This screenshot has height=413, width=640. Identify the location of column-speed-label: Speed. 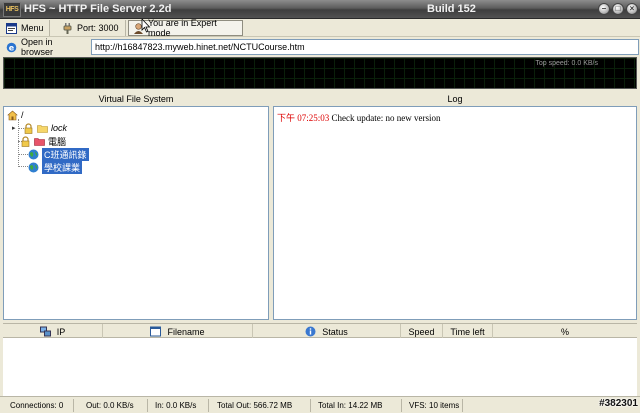
(421, 331).